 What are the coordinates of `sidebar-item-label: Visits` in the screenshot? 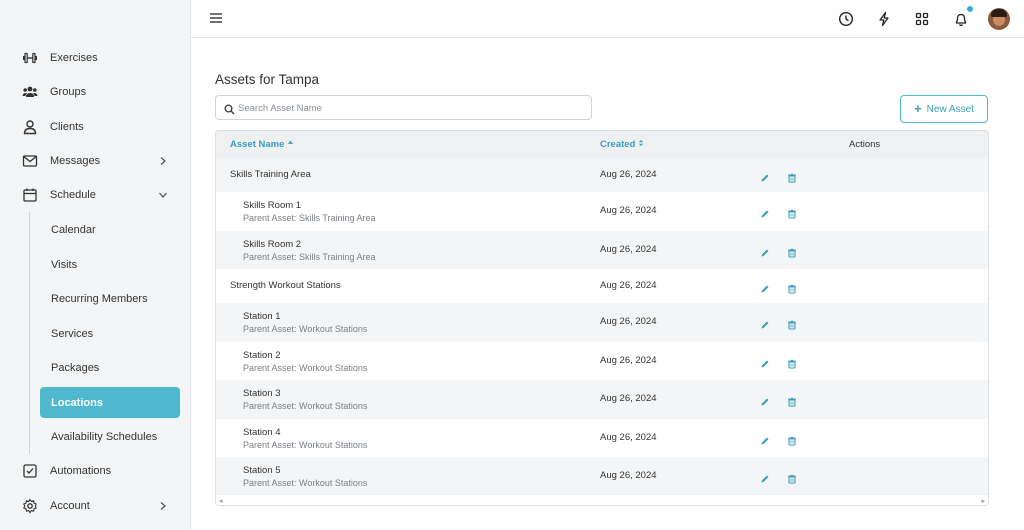 It's located at (64, 264).